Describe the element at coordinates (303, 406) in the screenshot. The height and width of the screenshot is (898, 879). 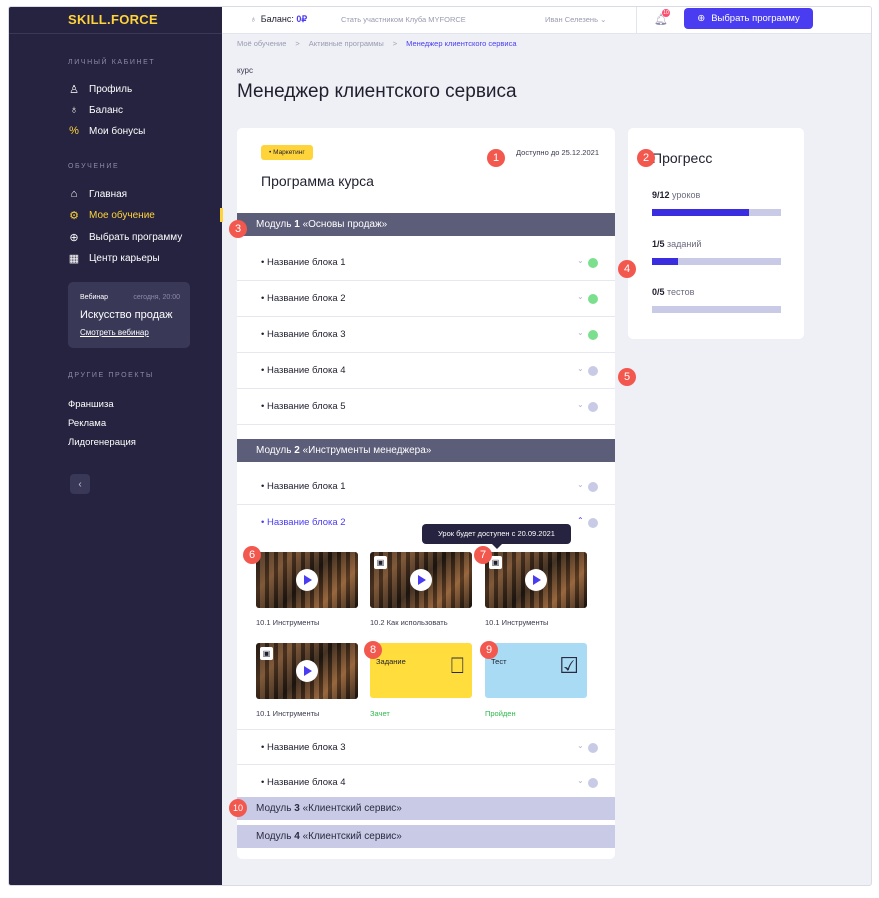
I see `block-name: • Название блока 5` at that location.